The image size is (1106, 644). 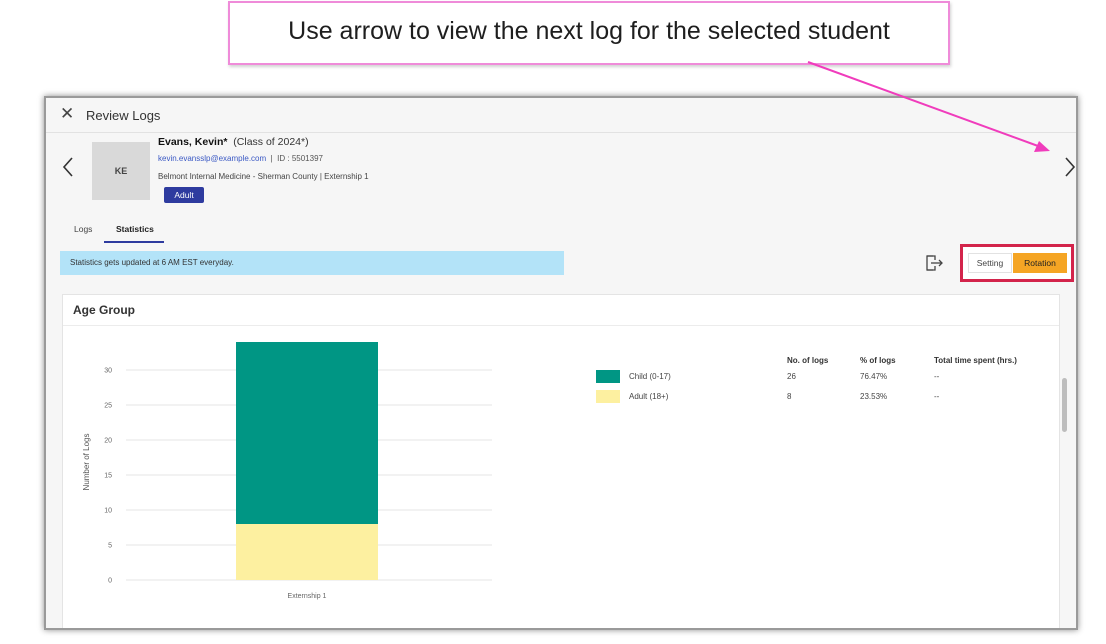 What do you see at coordinates (874, 376) in the screenshot?
I see `legend-percent: 76.47%` at bounding box center [874, 376].